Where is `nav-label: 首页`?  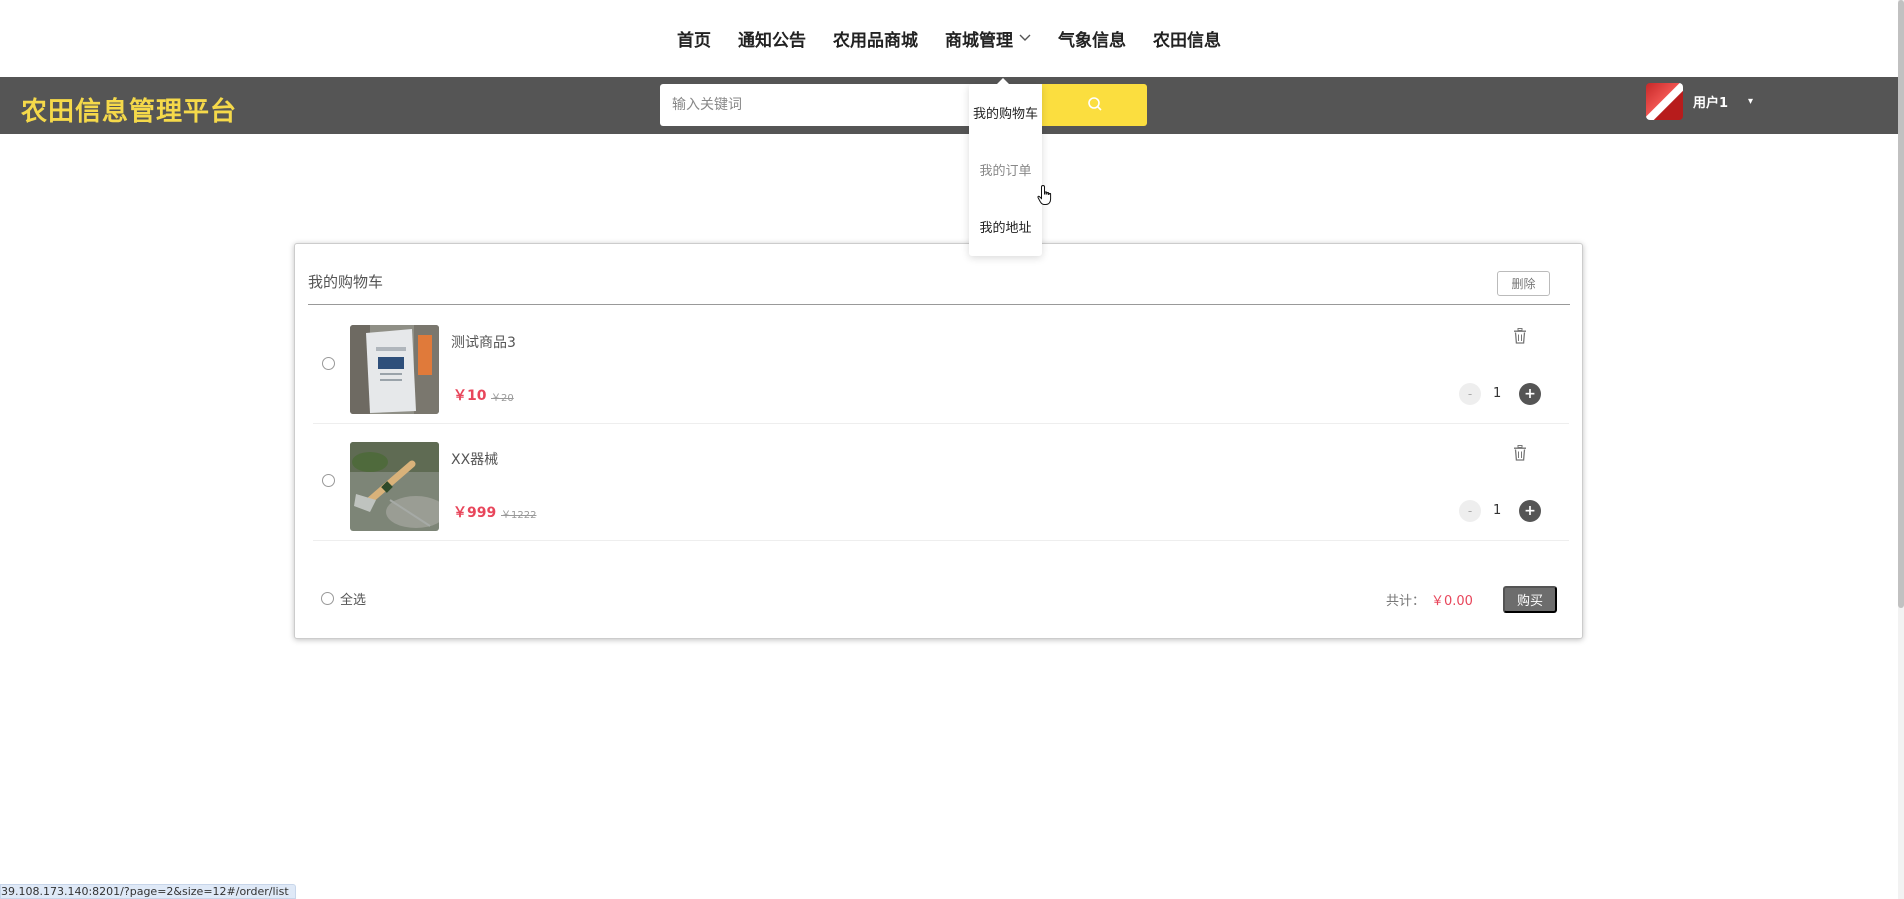
nav-label: 首页 is located at coordinates (694, 41).